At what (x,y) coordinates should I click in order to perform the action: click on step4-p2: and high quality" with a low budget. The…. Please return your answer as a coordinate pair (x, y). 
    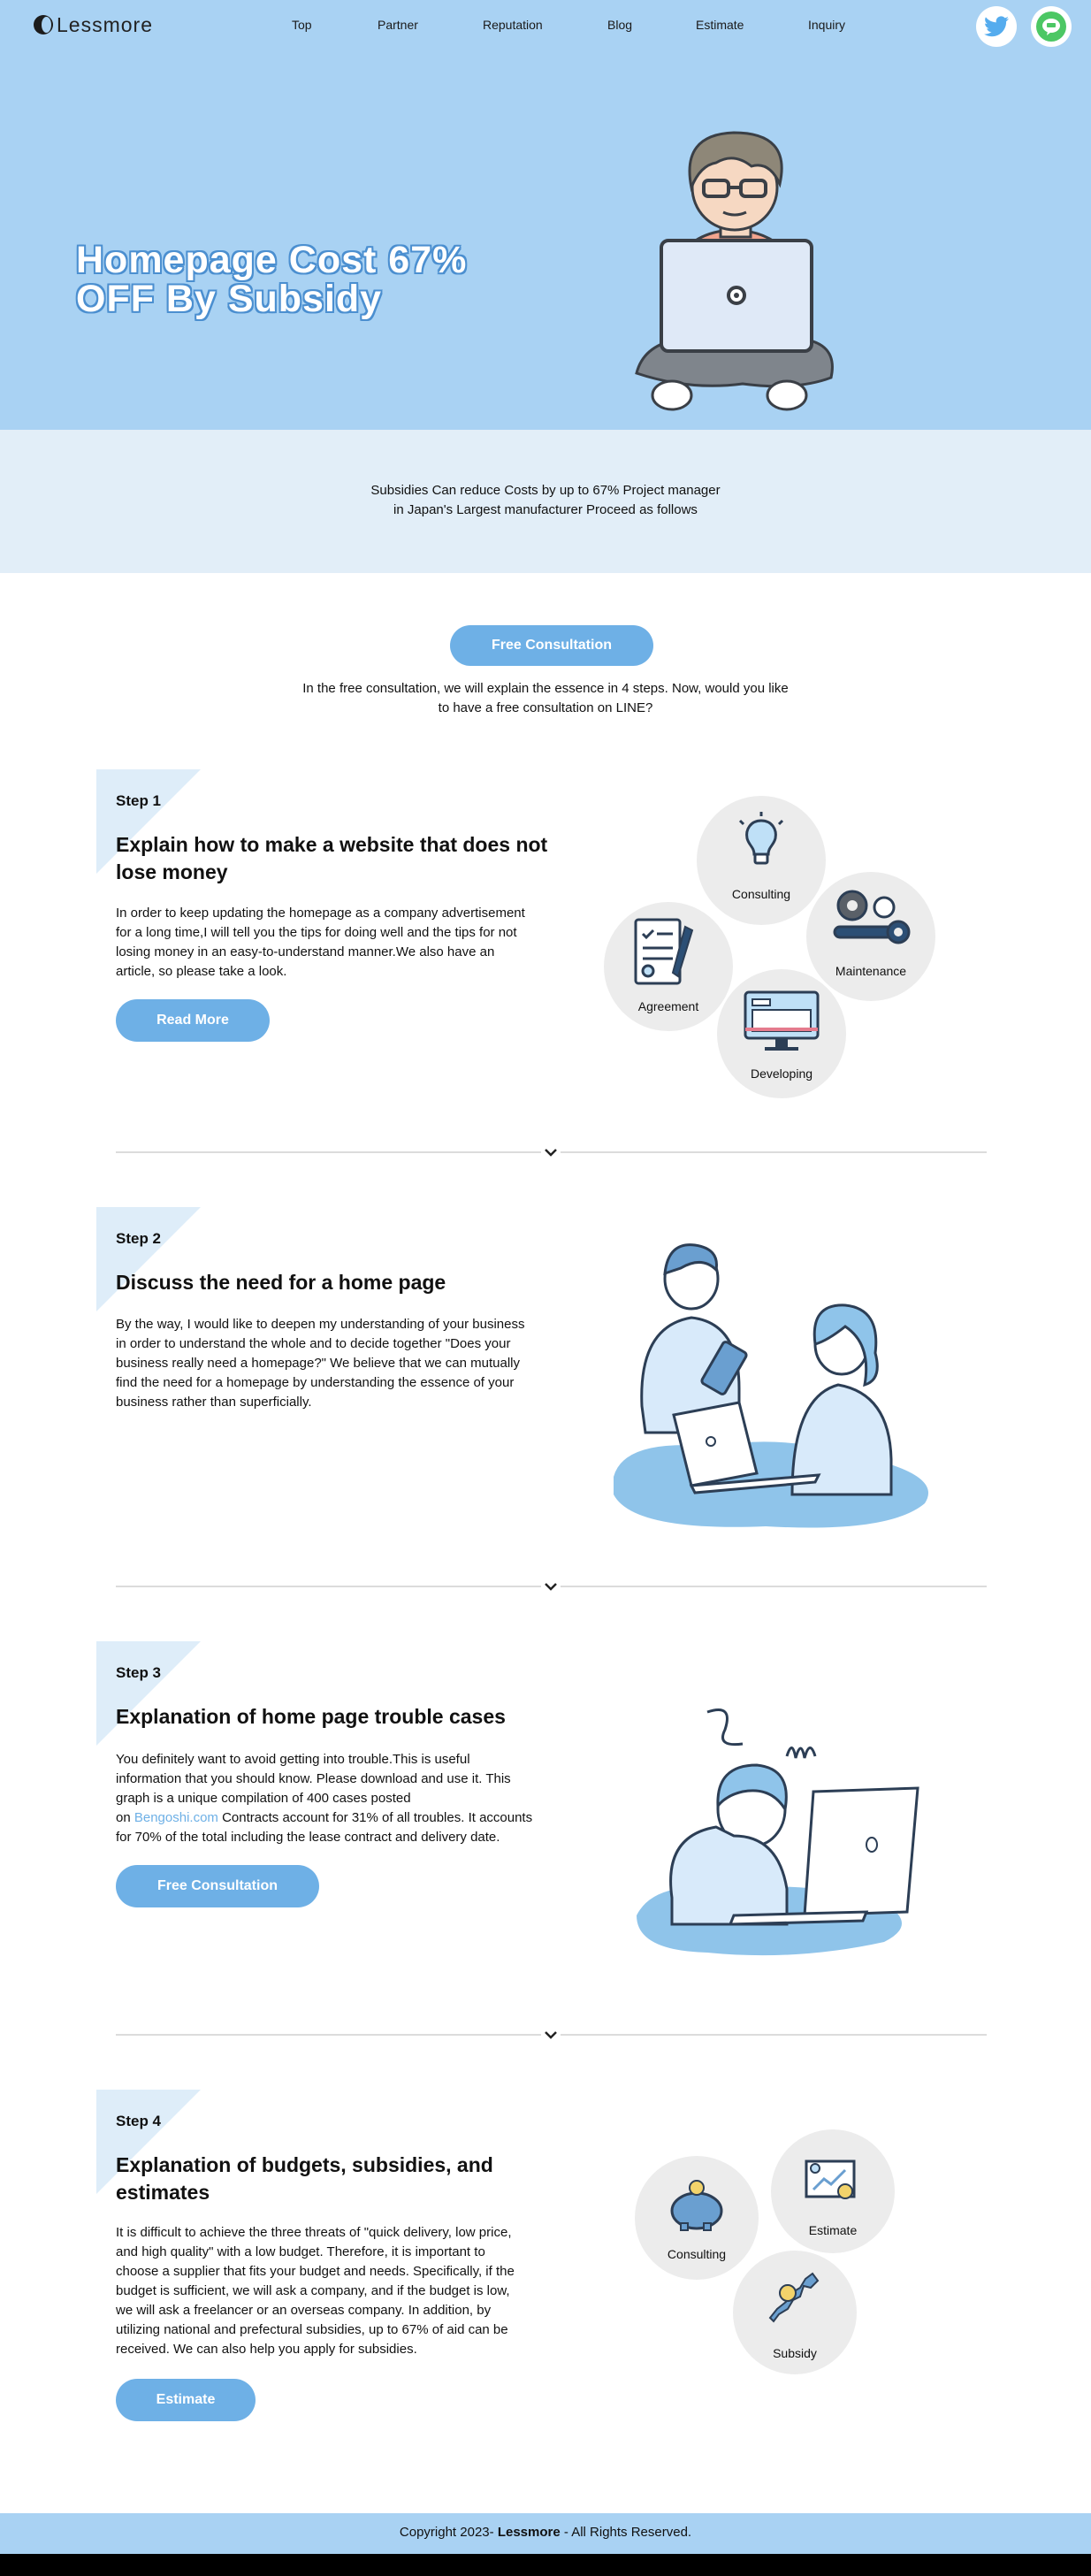
    Looking at the image, I should click on (300, 2251).